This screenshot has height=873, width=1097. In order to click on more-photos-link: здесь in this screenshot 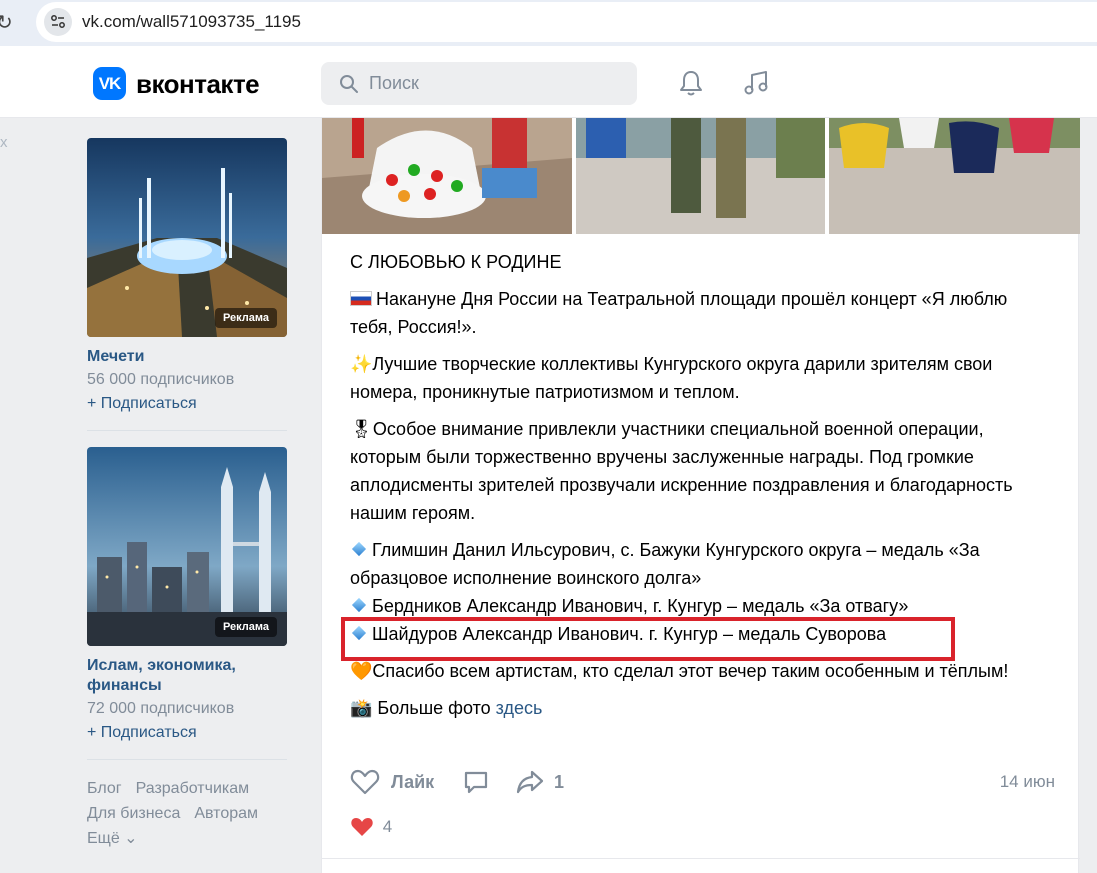, I will do `click(519, 708)`.